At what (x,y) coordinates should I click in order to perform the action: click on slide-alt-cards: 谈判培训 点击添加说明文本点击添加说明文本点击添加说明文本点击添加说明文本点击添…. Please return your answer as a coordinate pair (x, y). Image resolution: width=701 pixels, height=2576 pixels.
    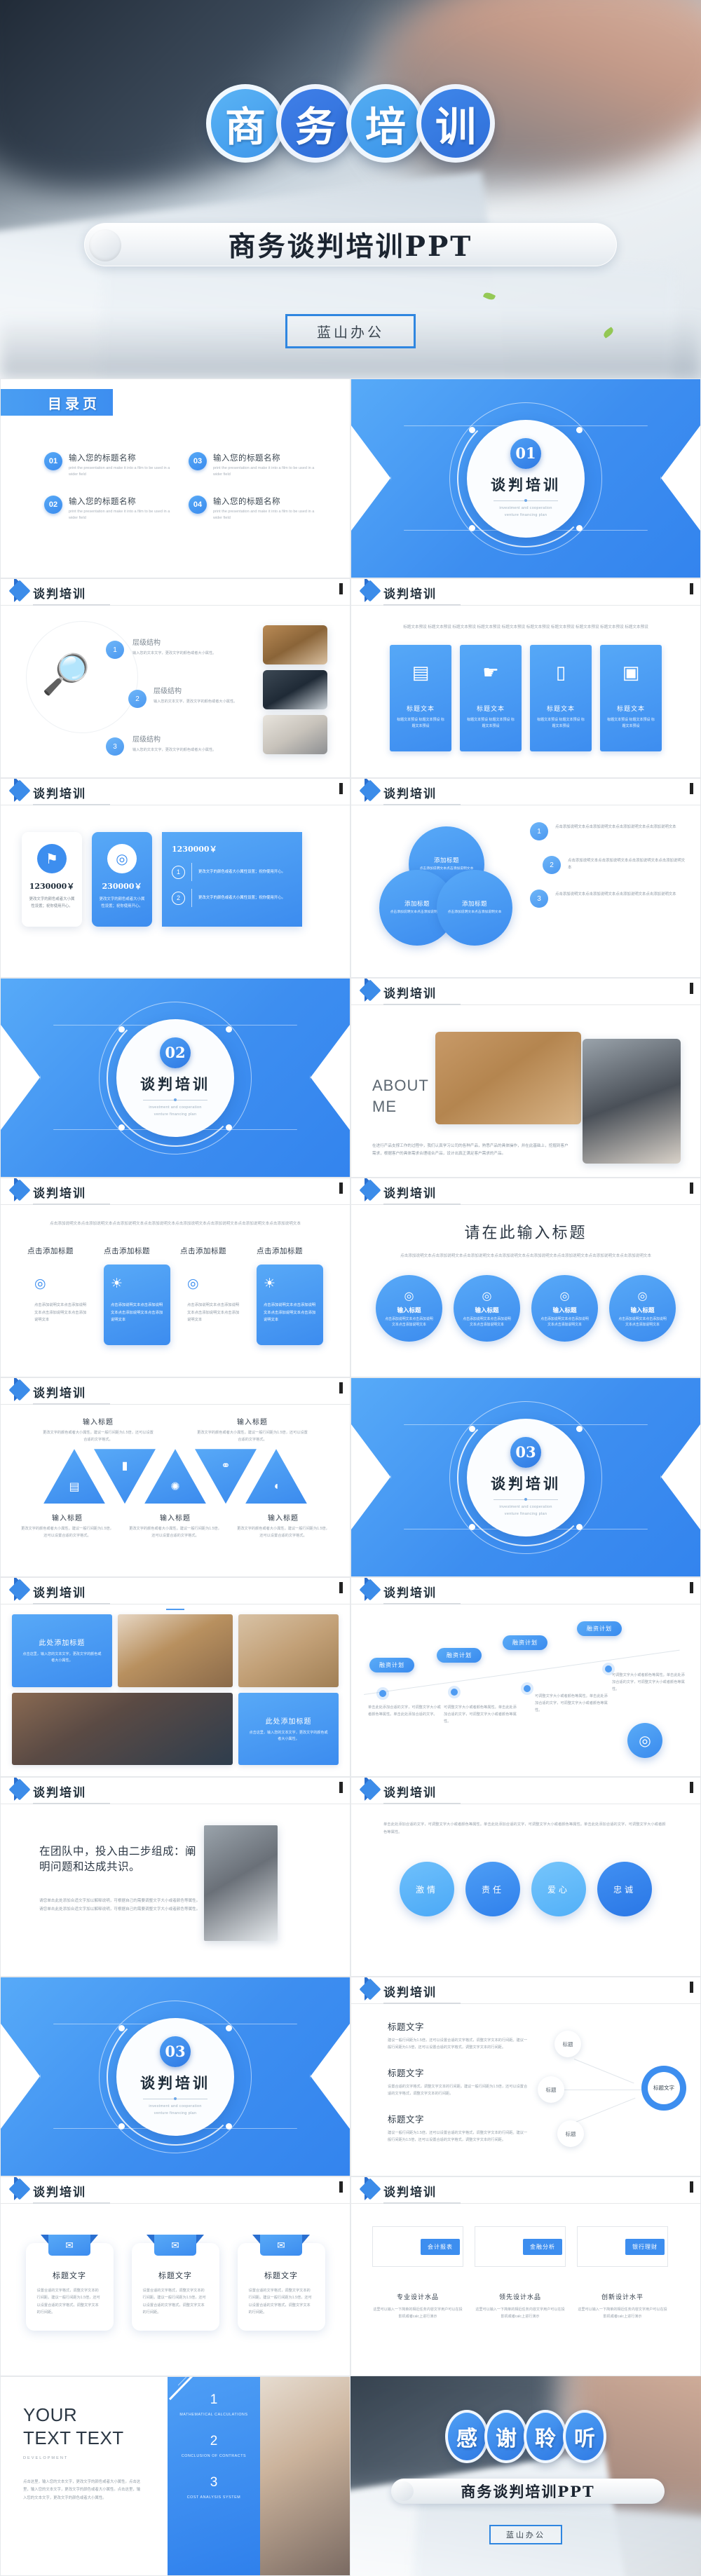
    Looking at the image, I should click on (175, 1277).